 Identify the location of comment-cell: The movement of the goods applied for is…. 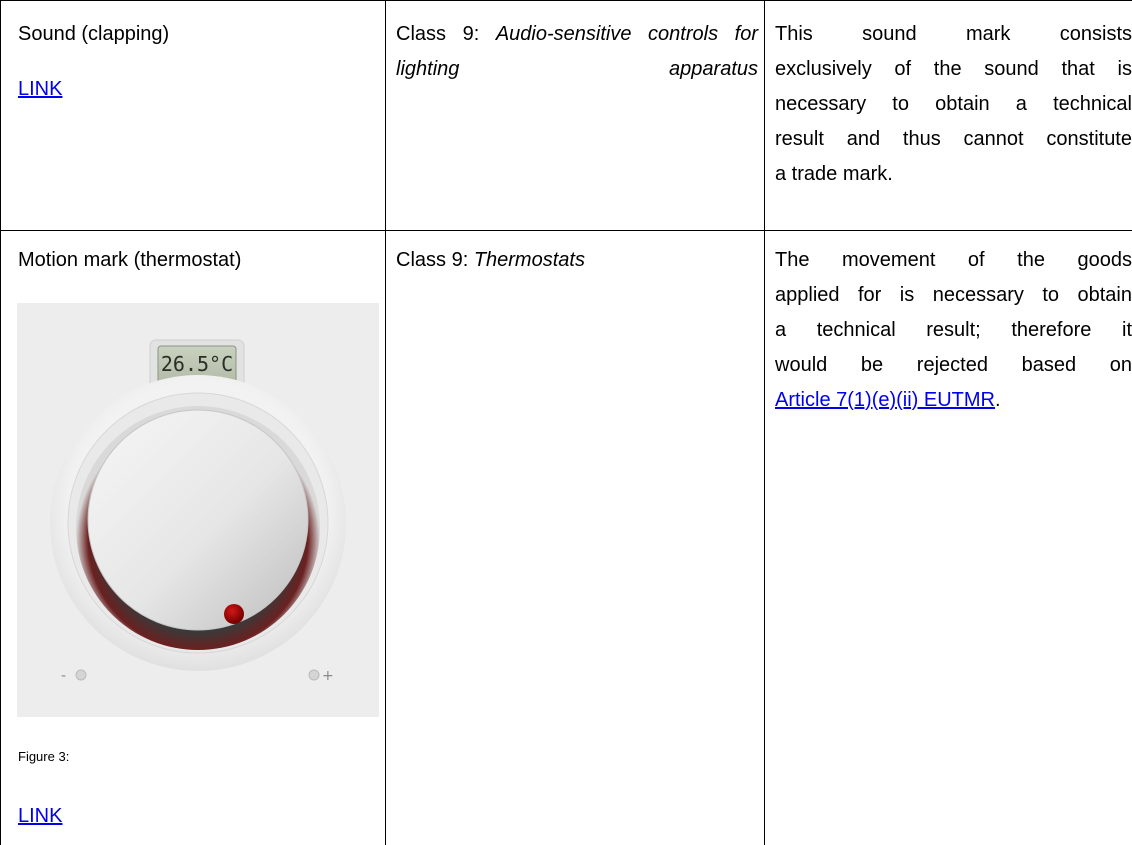
(953, 330).